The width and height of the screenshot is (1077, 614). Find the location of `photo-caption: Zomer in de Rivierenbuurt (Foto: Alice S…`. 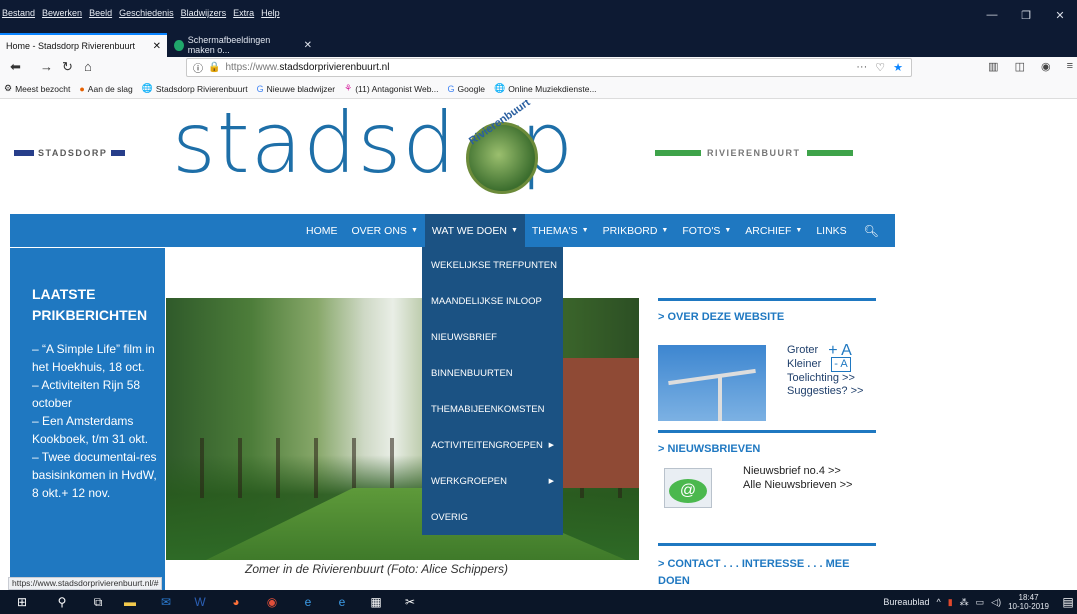

photo-caption: Zomer in de Rivierenbuurt (Foto: Alice S… is located at coordinates (376, 569).